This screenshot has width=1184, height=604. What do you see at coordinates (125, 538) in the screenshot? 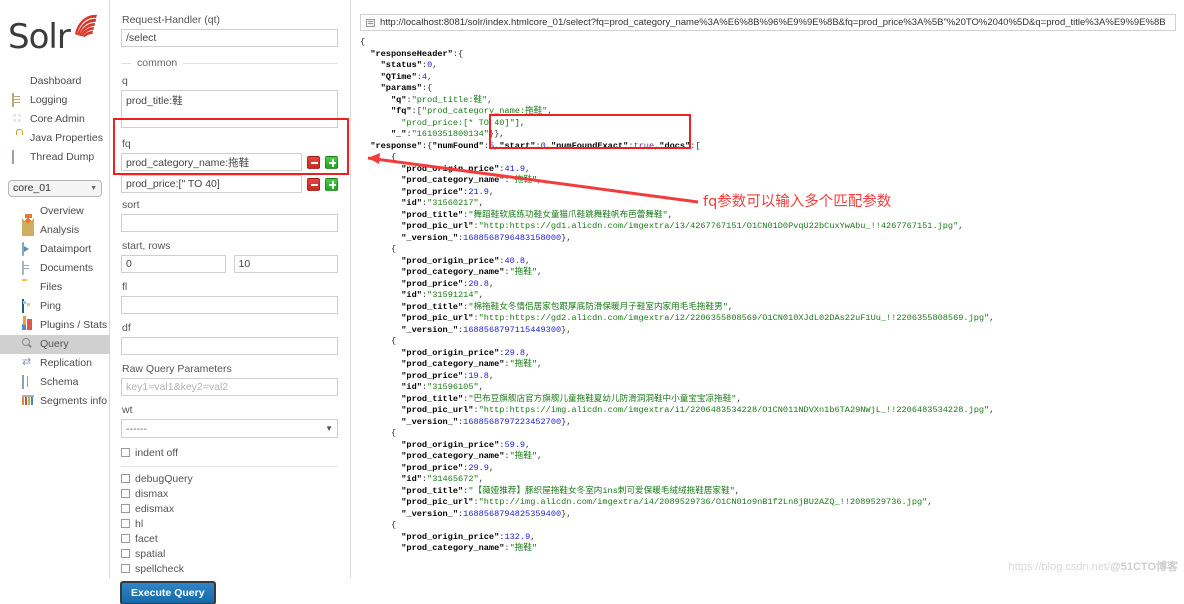
I see `facet-checkbox` at bounding box center [125, 538].